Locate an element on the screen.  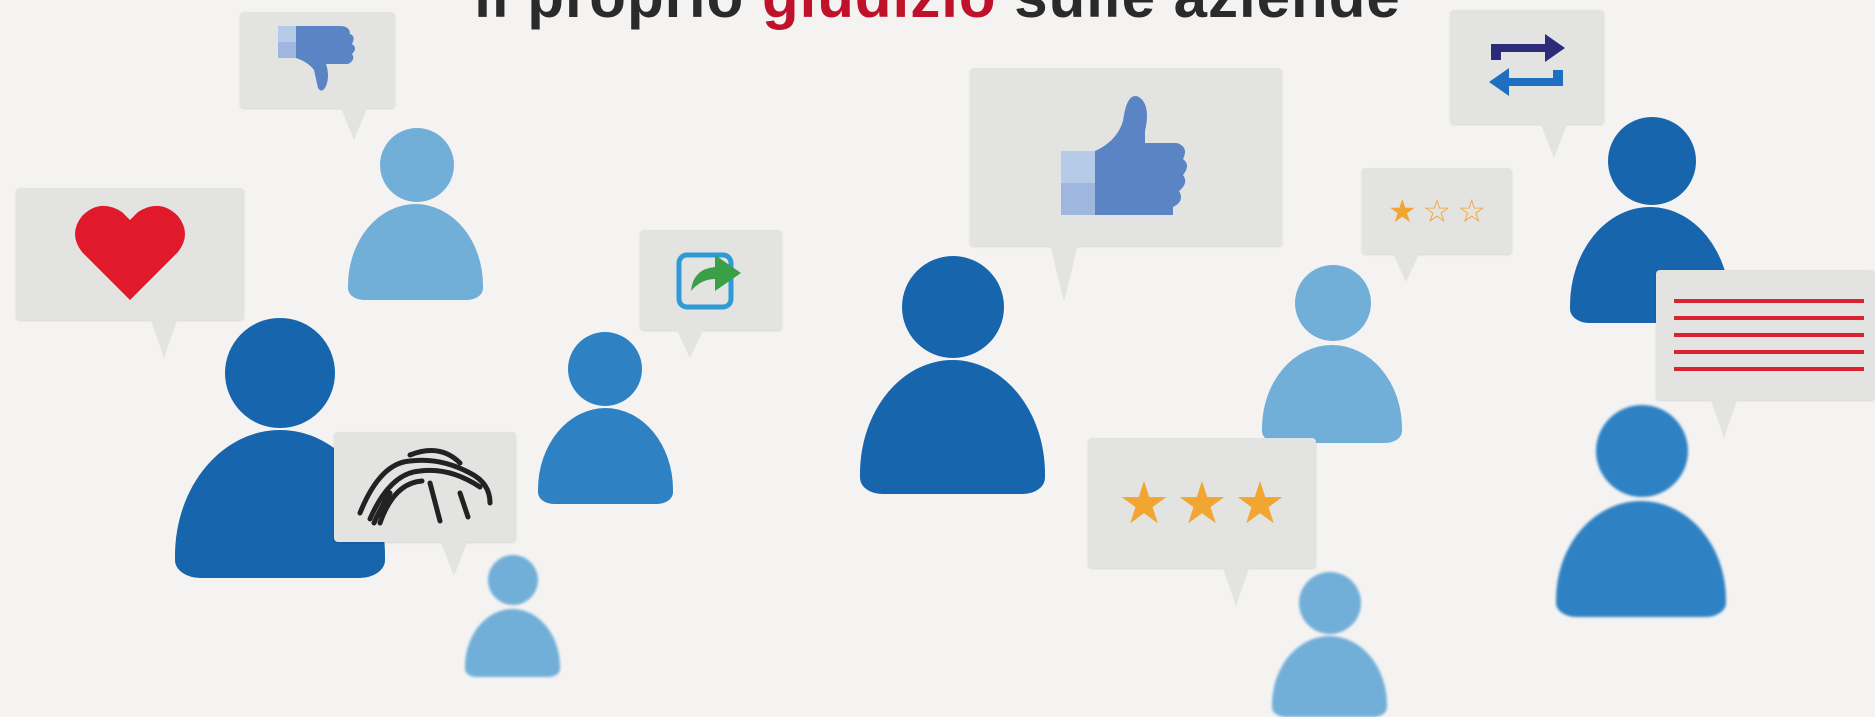
text-lines-bubble is located at coordinates (1765, 335).